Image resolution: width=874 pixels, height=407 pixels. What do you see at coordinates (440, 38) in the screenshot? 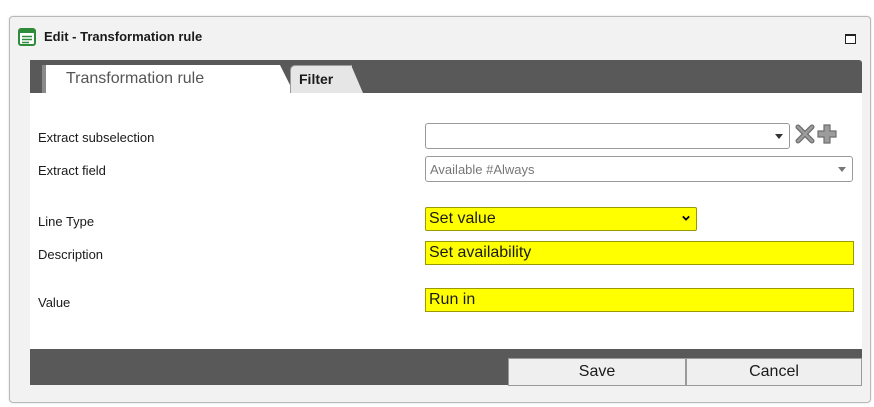
I see `dialog-titlebar: Edit - Transformation rule` at bounding box center [440, 38].